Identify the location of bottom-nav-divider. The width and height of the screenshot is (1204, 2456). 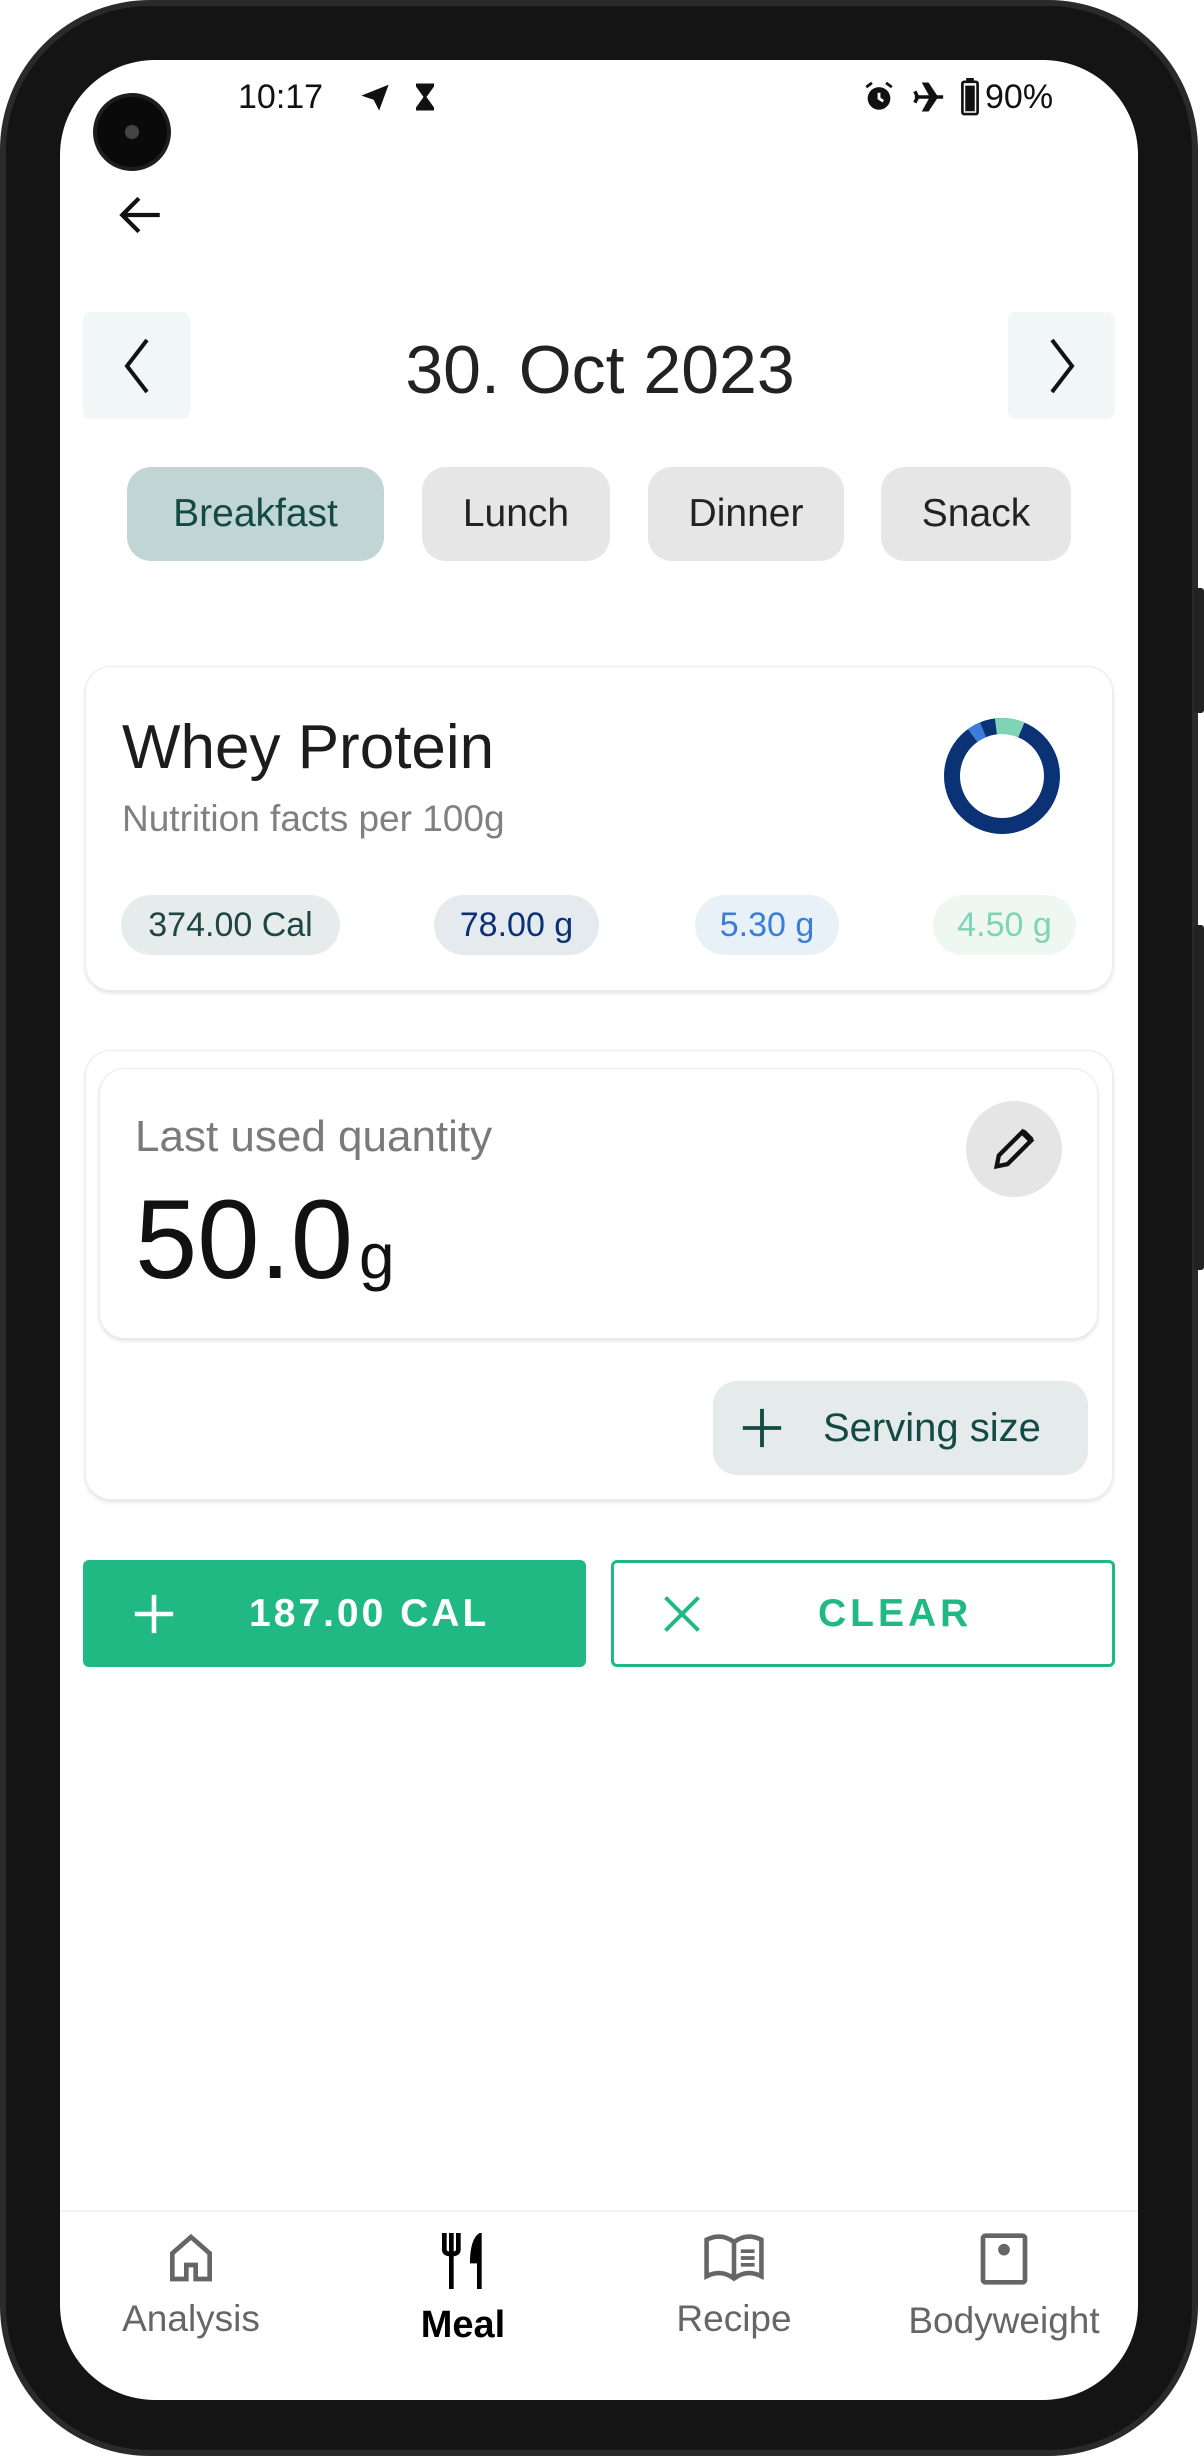
(599, 2211).